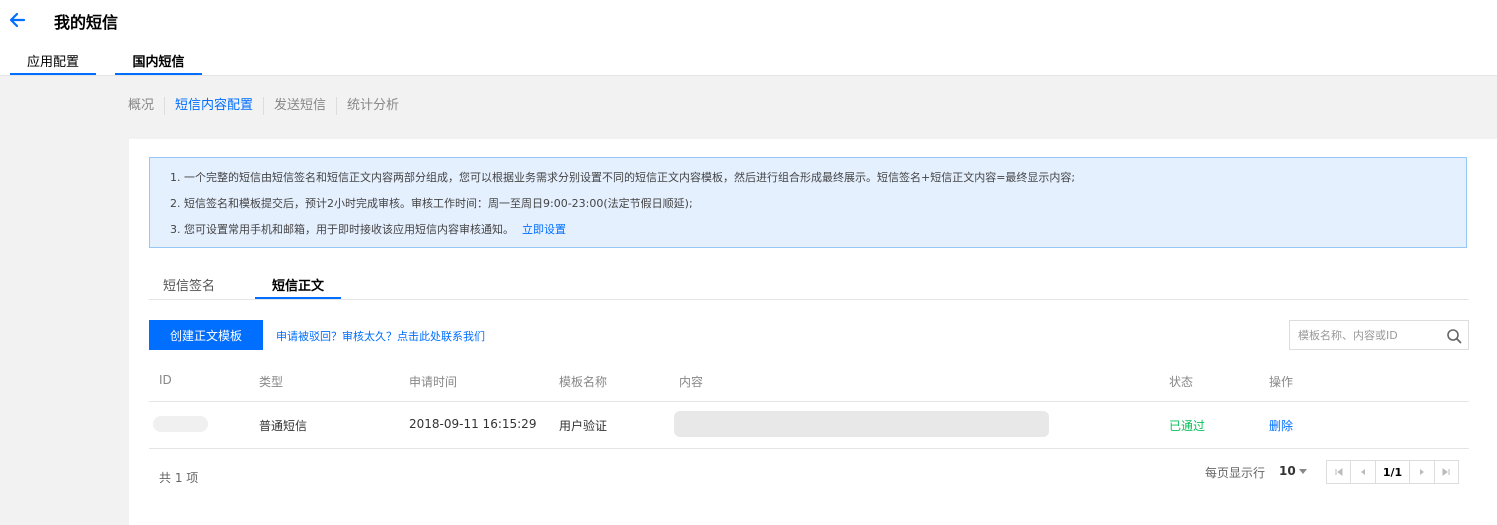  I want to click on pagination: 1/1, so click(1392, 472).